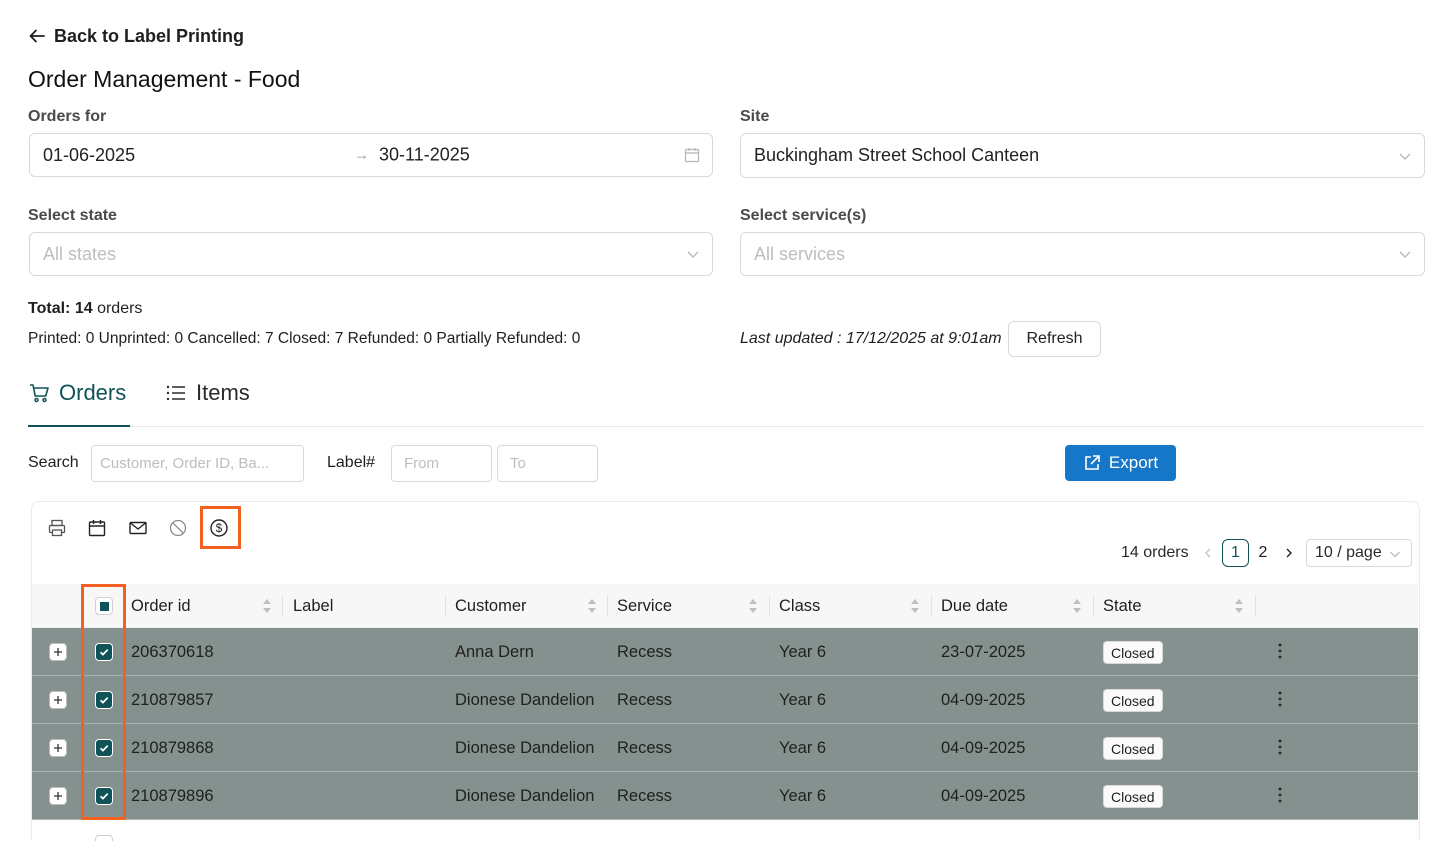 Image resolution: width=1453 pixels, height=841 pixels. What do you see at coordinates (1289, 553) in the screenshot?
I see `next-page-button` at bounding box center [1289, 553].